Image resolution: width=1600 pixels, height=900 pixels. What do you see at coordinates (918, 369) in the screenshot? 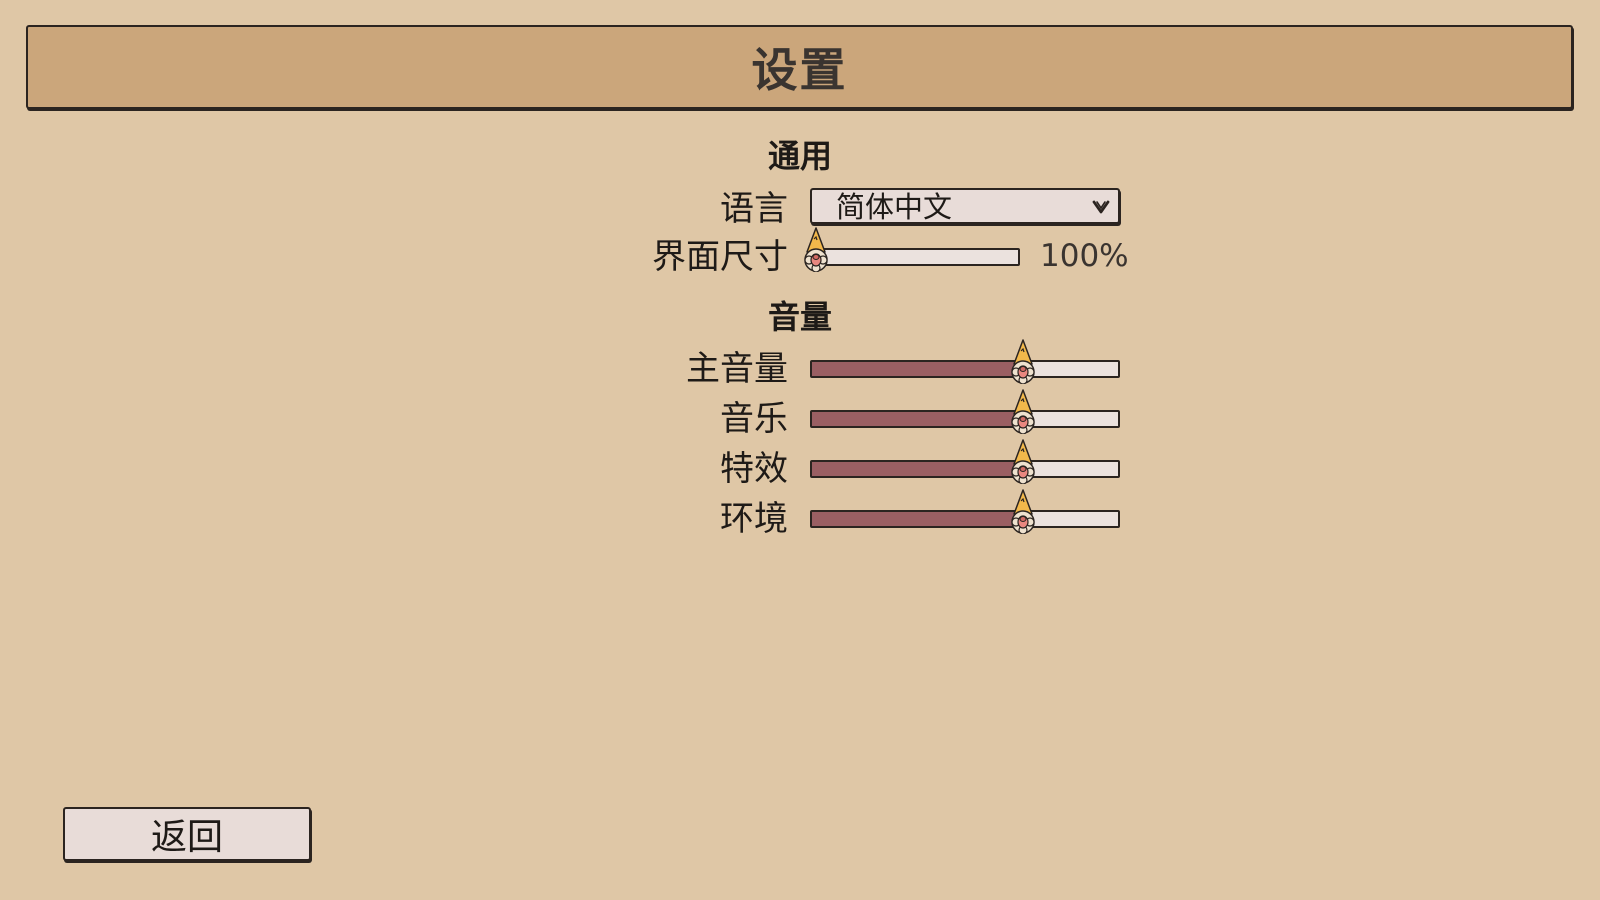
I see `master-volume-fill` at bounding box center [918, 369].